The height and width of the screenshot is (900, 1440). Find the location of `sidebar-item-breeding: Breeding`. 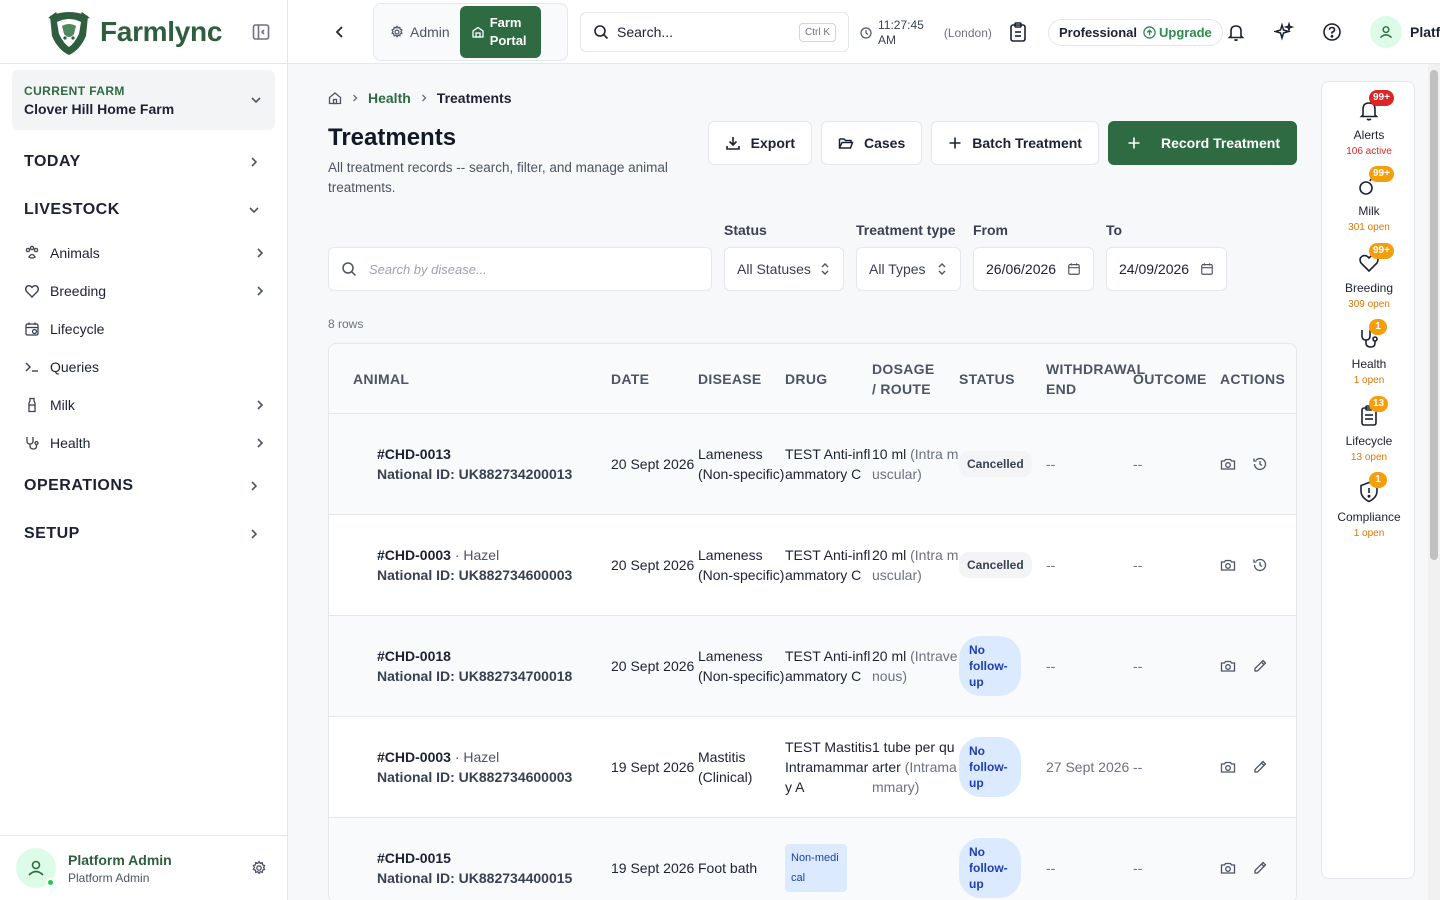

sidebar-item-breeding: Breeding is located at coordinates (143, 291).